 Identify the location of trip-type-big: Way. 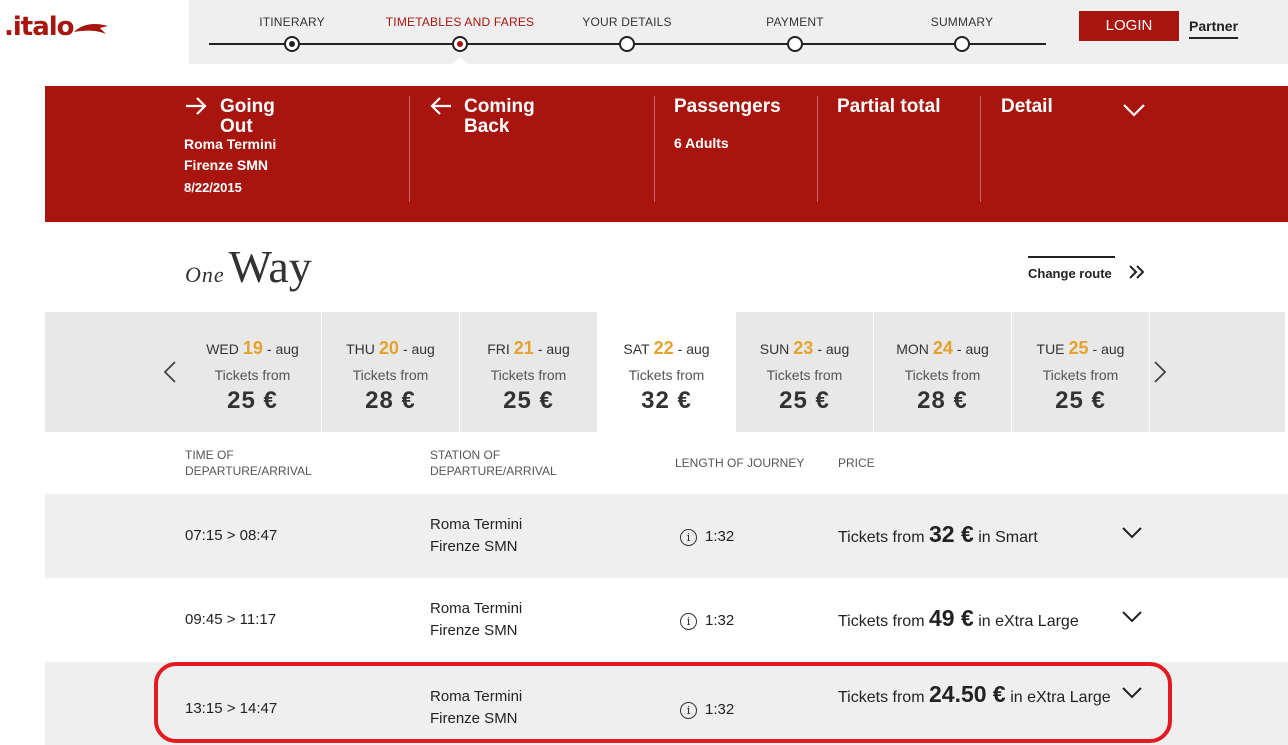
(270, 266).